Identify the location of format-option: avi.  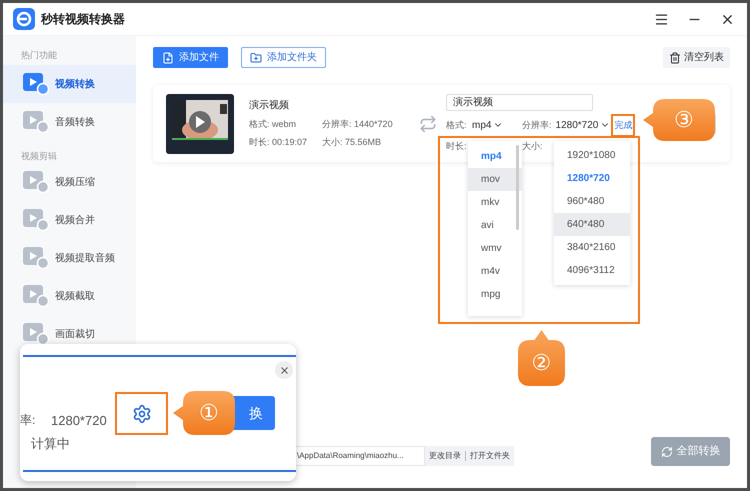
(495, 225).